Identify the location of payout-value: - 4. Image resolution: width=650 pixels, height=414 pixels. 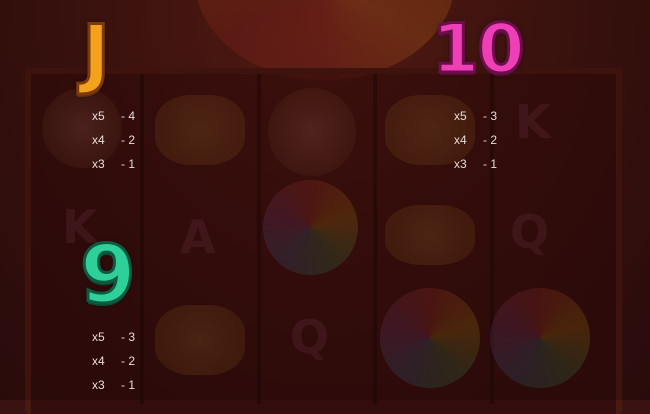
(128, 116).